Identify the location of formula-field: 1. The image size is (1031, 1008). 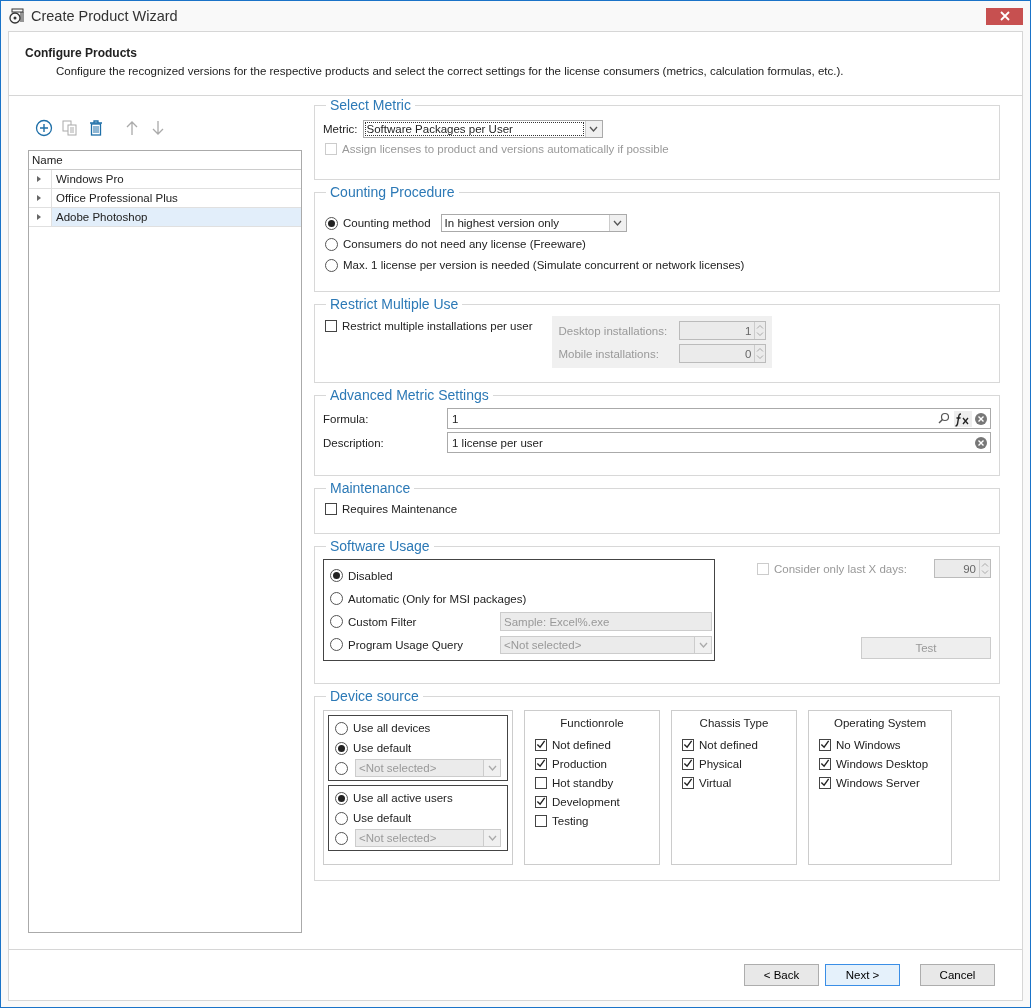
(719, 418).